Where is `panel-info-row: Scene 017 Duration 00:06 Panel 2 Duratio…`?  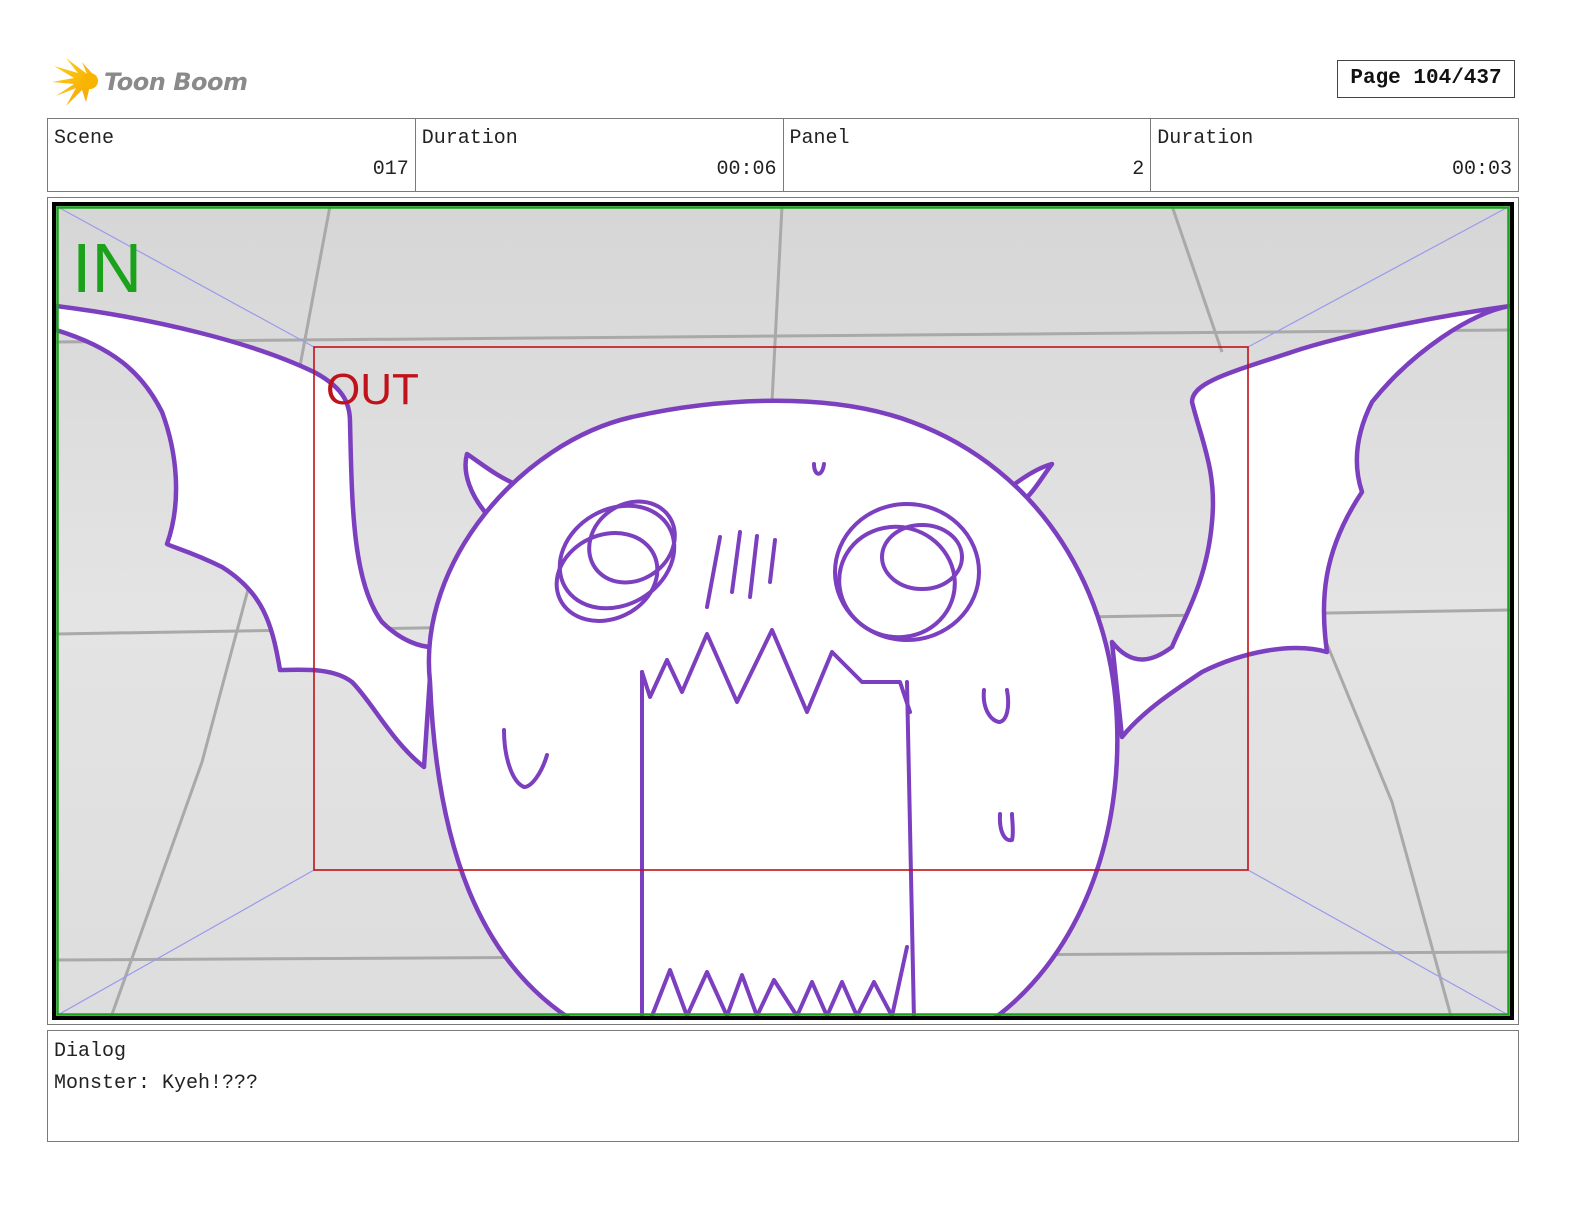
panel-info-row: Scene 017 Duration 00:06 Panel 2 Duratio… is located at coordinates (783, 155).